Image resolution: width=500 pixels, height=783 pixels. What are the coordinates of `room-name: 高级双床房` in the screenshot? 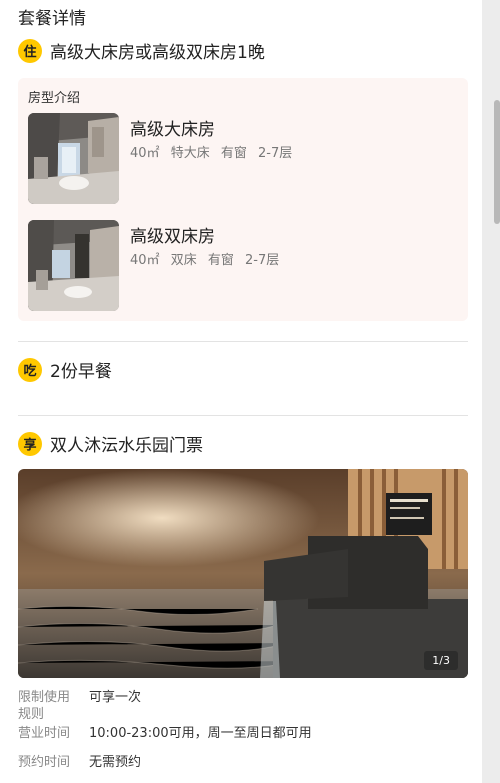 It's located at (172, 237).